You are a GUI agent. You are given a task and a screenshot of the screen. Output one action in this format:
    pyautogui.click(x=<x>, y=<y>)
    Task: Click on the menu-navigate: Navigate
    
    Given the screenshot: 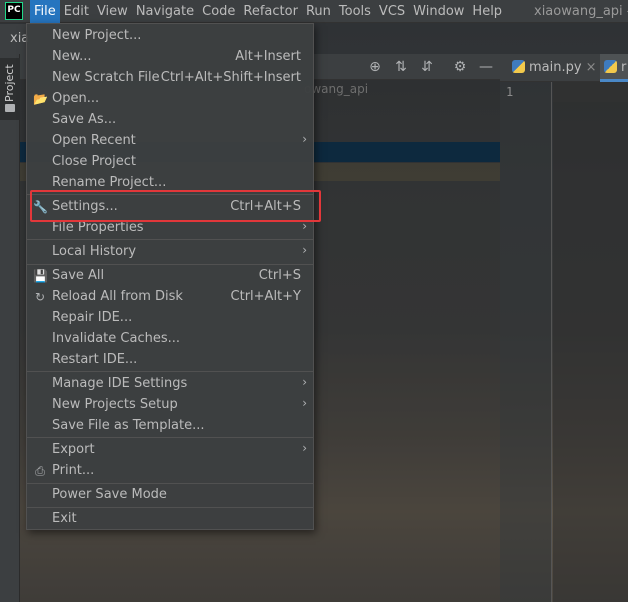 What is the action you would take?
    pyautogui.click(x=165, y=11)
    